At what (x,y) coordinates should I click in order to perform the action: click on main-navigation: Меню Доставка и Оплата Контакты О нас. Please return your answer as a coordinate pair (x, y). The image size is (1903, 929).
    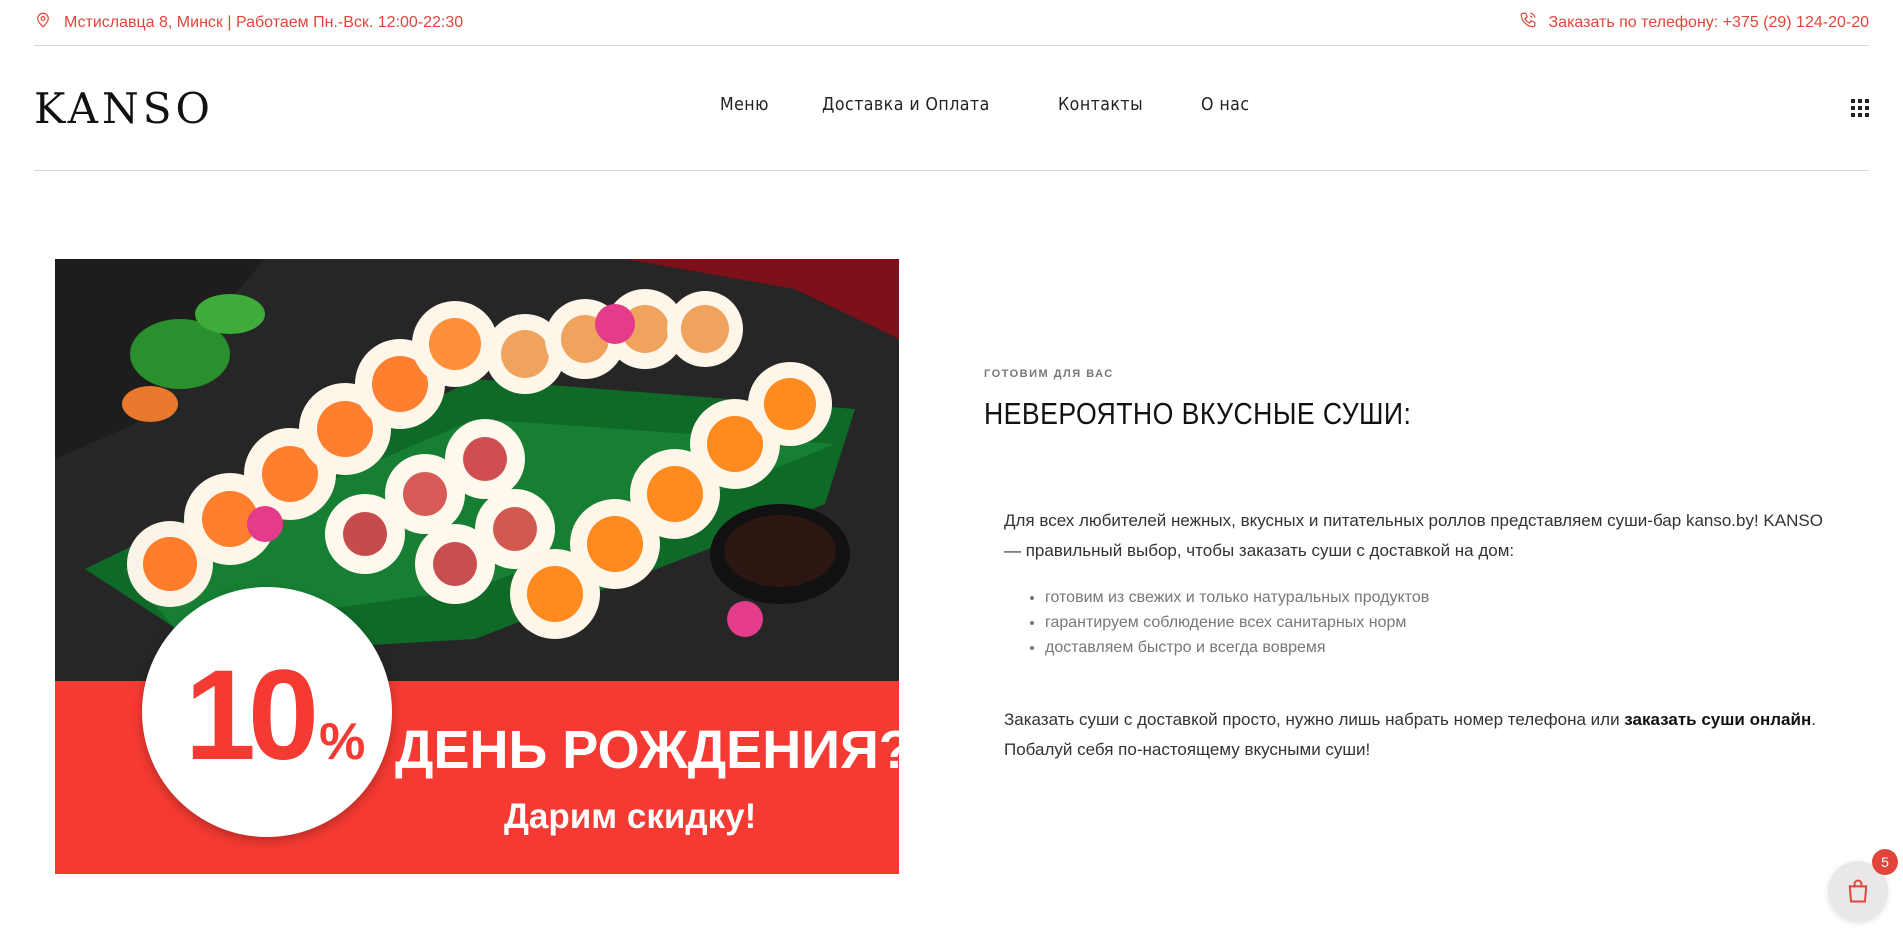
    Looking at the image, I should click on (988, 104).